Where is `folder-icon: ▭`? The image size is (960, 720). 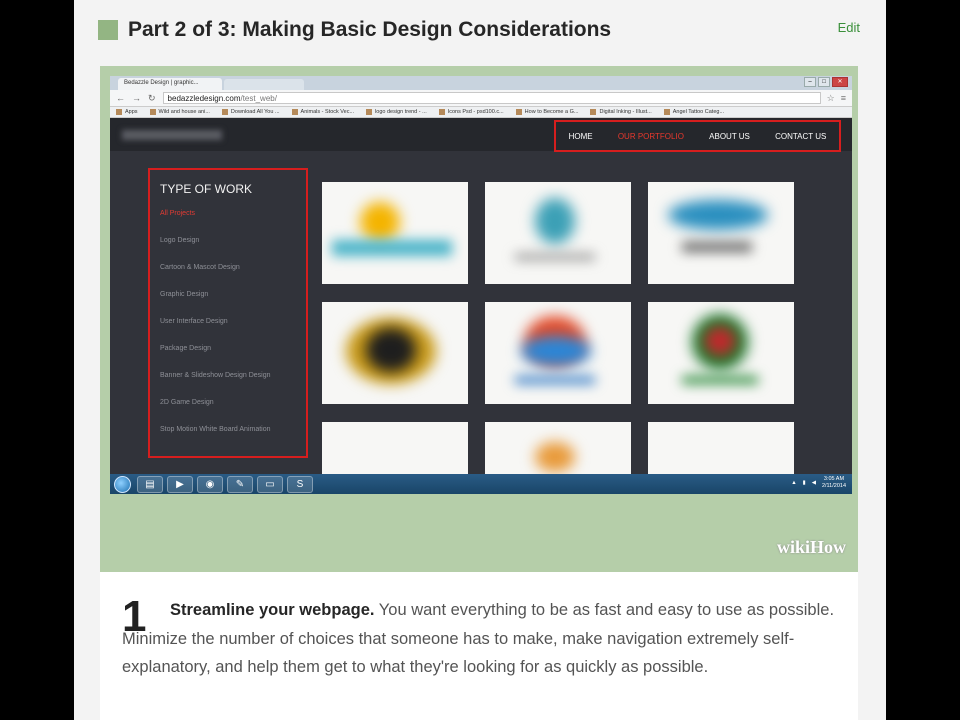
folder-icon: ▭ is located at coordinates (270, 484).